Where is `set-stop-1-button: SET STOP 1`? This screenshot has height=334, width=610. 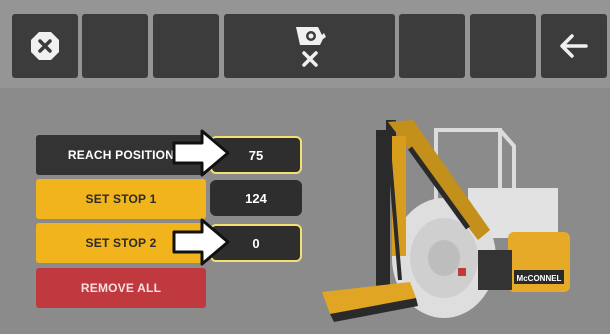
set-stop-1-button: SET STOP 1 is located at coordinates (121, 199).